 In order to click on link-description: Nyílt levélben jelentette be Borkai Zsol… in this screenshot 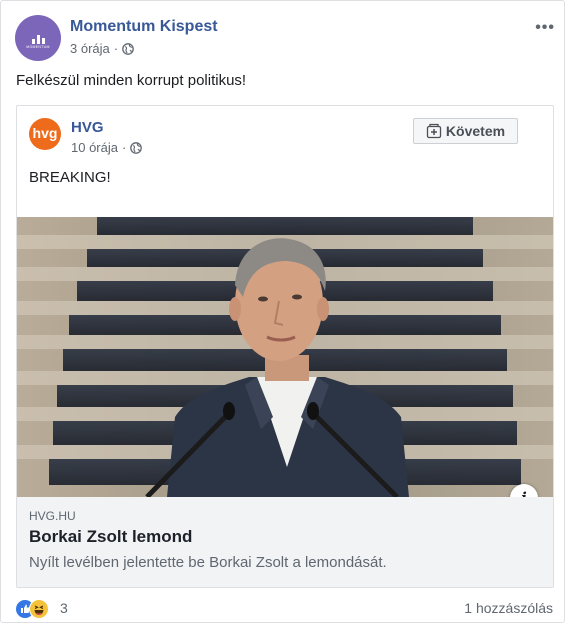, I will do `click(208, 562)`.